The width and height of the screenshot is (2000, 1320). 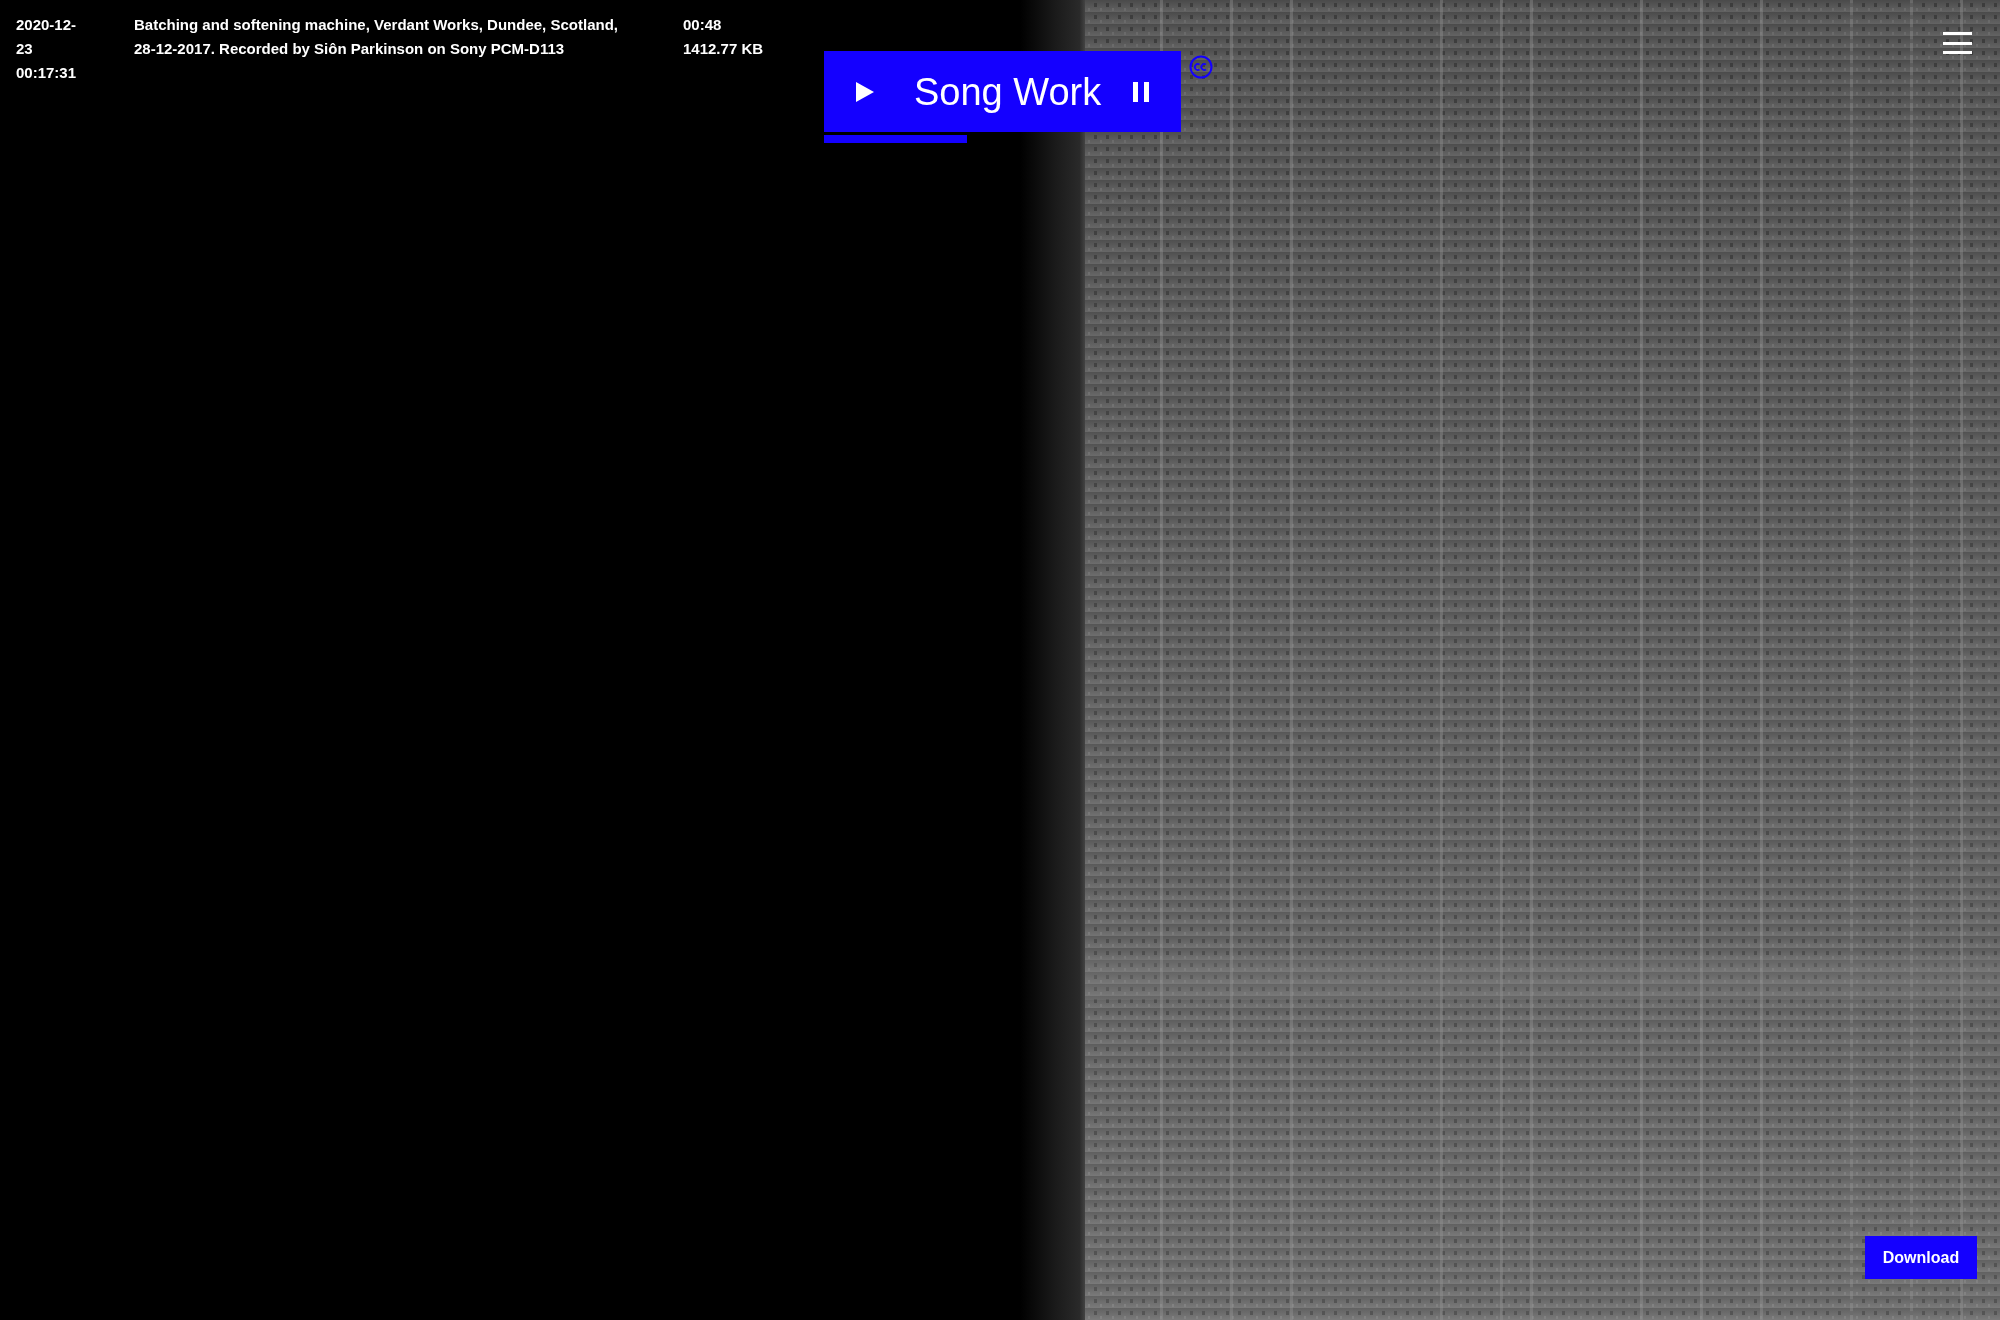 I want to click on pause-icon, so click(x=1141, y=91).